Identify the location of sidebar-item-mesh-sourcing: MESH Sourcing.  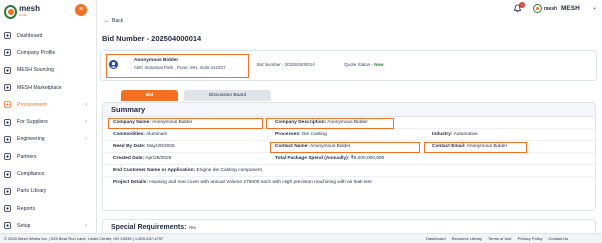
(48, 70).